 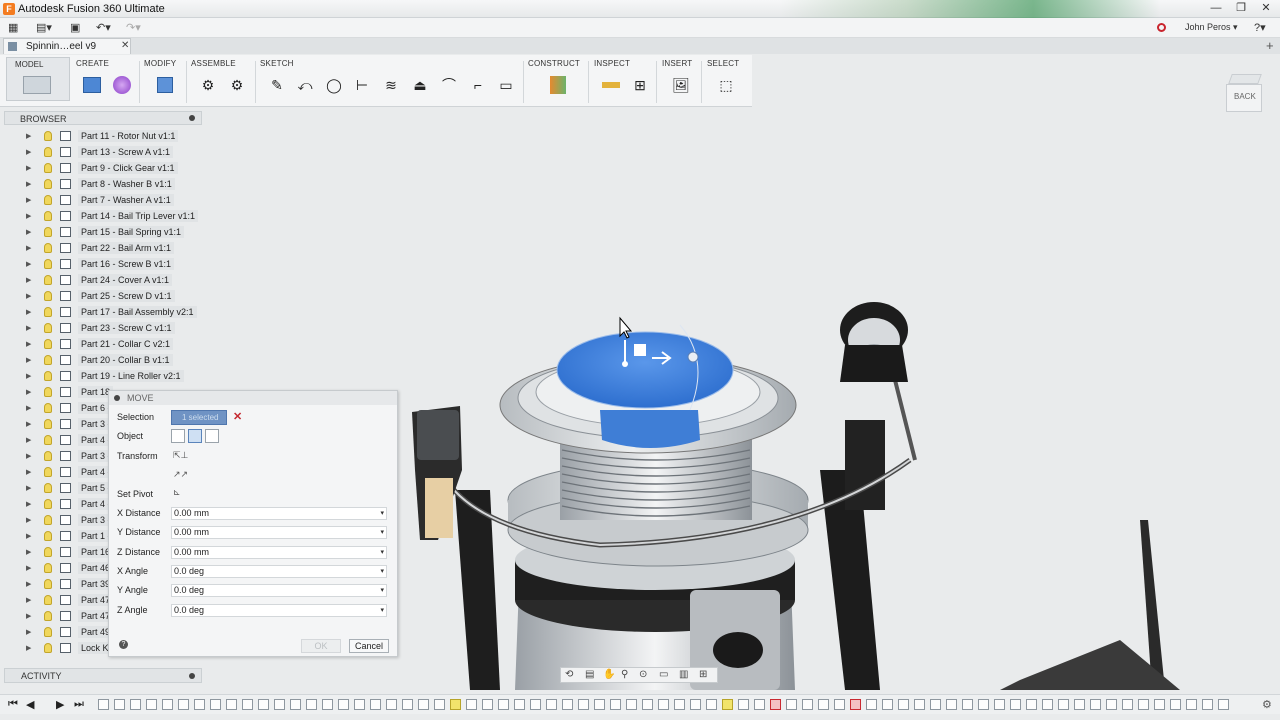 What do you see at coordinates (726, 85) in the screenshot?
I see `select-icon: ⬚` at bounding box center [726, 85].